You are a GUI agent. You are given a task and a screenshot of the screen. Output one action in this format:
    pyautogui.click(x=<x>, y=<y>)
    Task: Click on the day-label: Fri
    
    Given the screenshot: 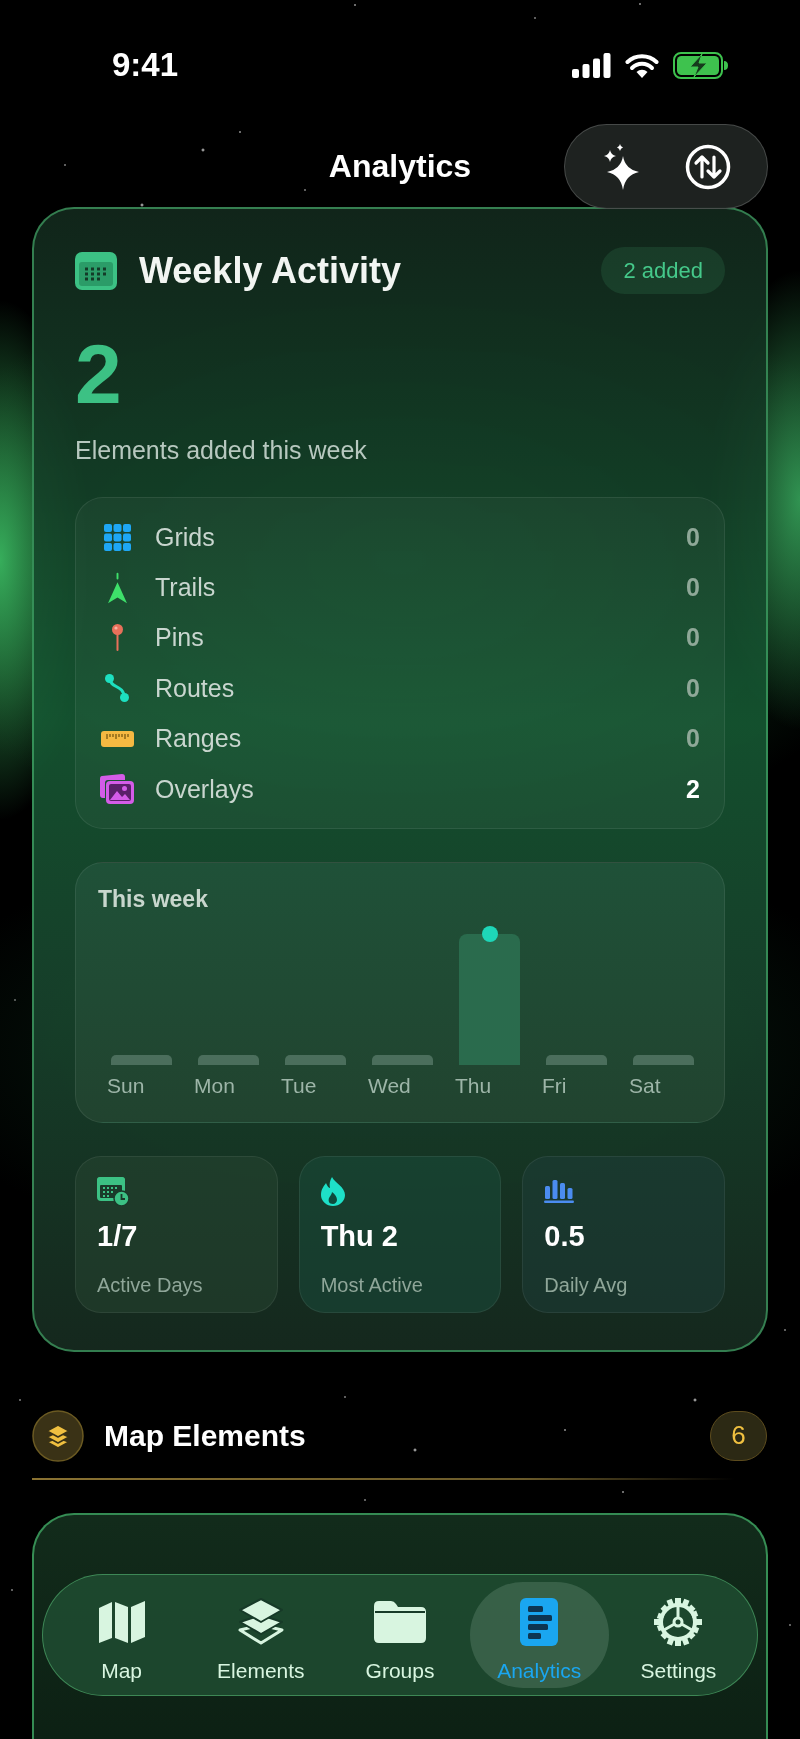 What is the action you would take?
    pyautogui.click(x=555, y=1086)
    